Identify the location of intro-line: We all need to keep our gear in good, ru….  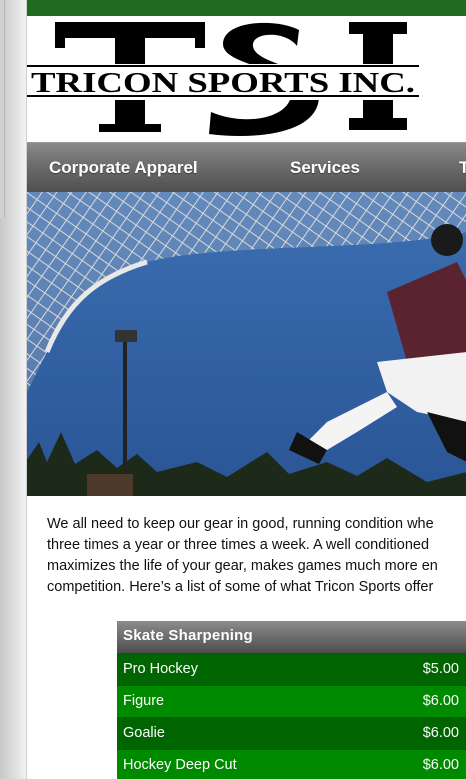
(240, 524).